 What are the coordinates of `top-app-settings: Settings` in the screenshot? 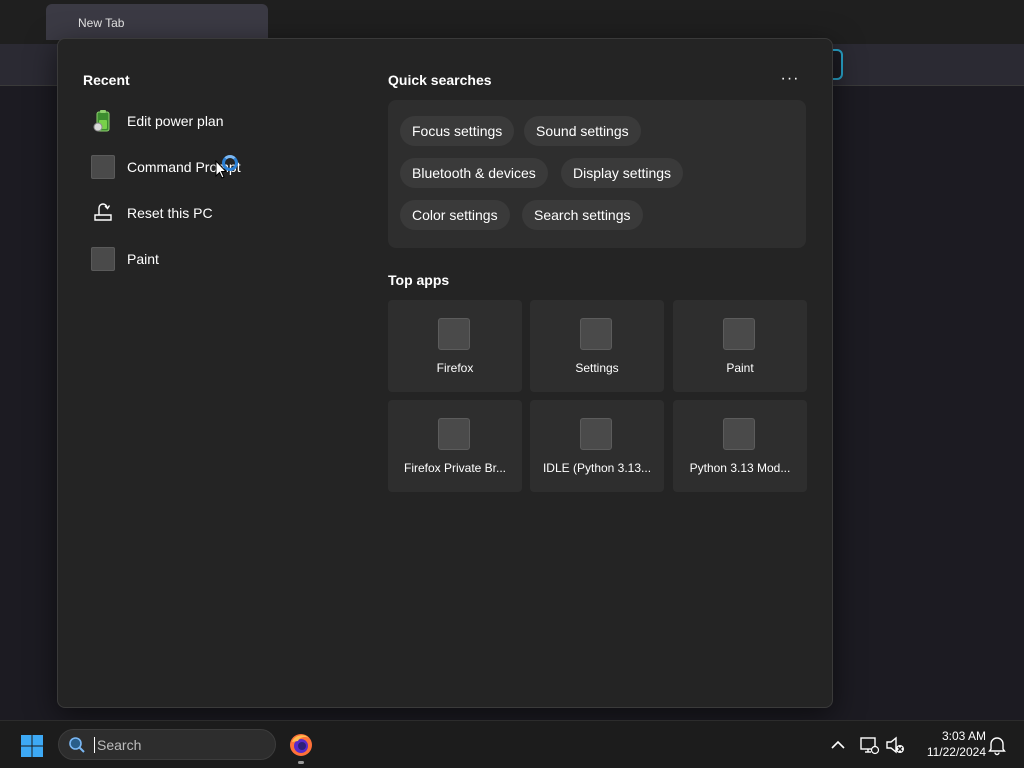 It's located at (597, 346).